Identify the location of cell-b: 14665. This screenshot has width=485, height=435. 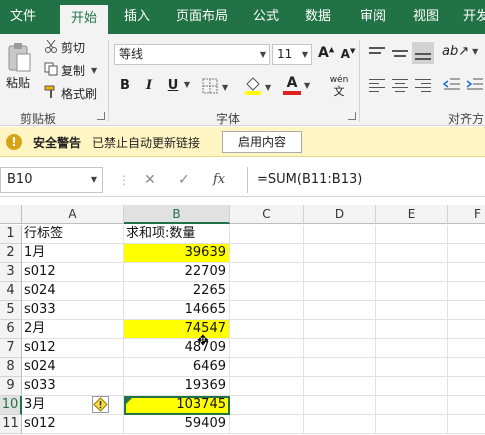
(177, 310).